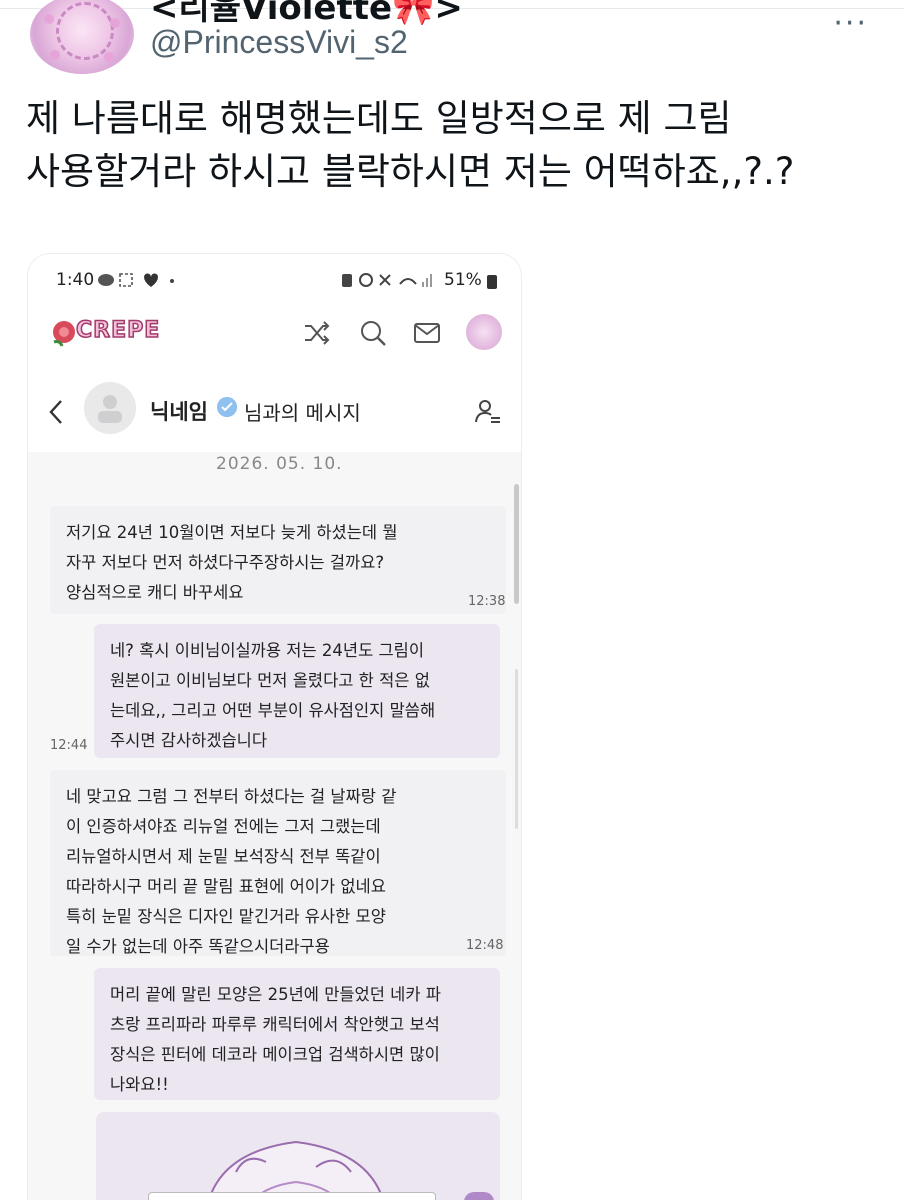  I want to click on profile-avatar, so click(484, 332).